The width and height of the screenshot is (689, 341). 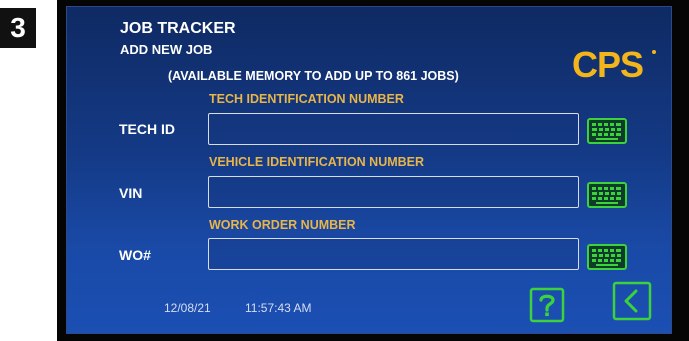 What do you see at coordinates (187, 308) in the screenshot?
I see `status-date: 12/08/21` at bounding box center [187, 308].